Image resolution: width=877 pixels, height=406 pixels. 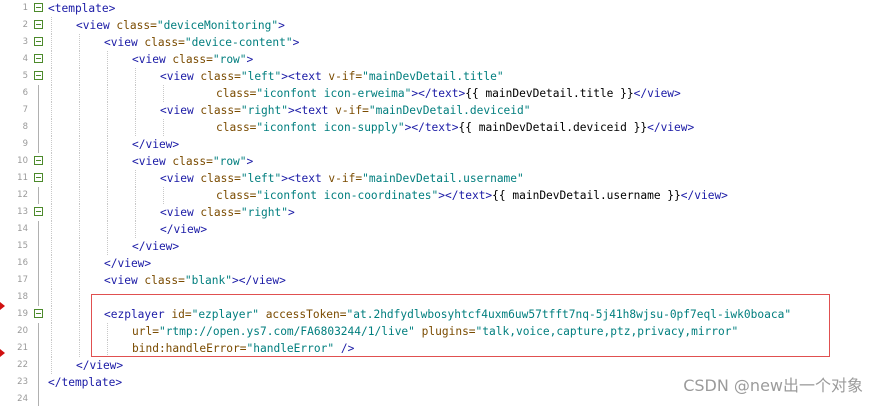 I want to click on line-number: 4, so click(x=25, y=59).